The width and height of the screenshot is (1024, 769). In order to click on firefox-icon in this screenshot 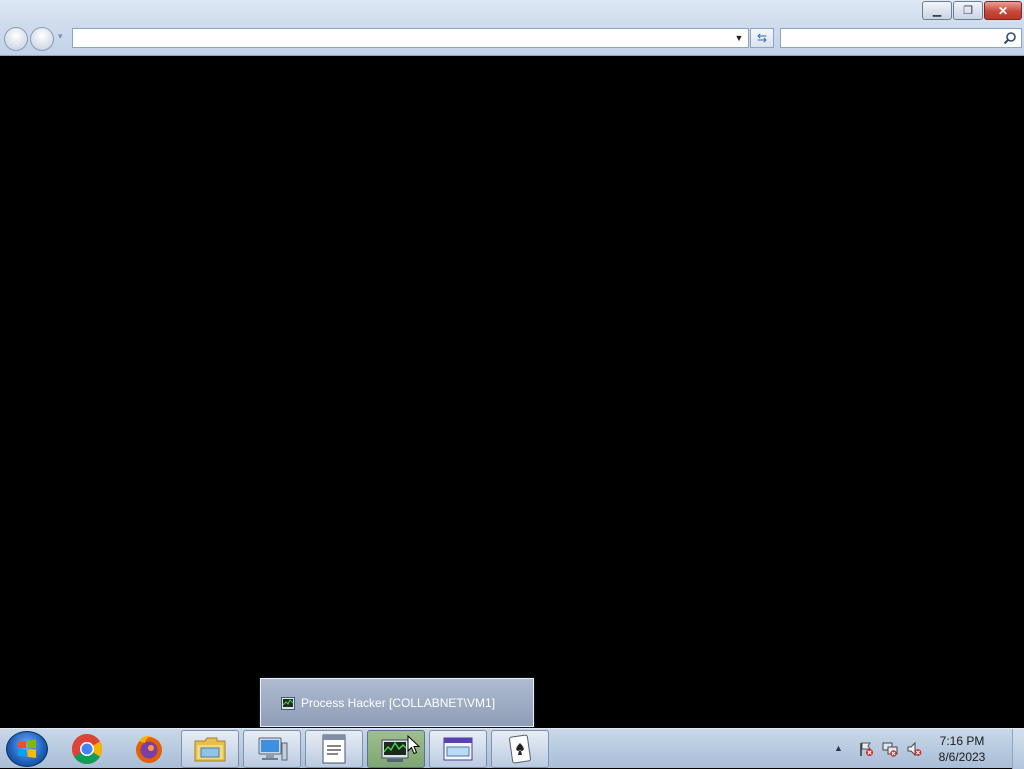, I will do `click(149, 749)`.